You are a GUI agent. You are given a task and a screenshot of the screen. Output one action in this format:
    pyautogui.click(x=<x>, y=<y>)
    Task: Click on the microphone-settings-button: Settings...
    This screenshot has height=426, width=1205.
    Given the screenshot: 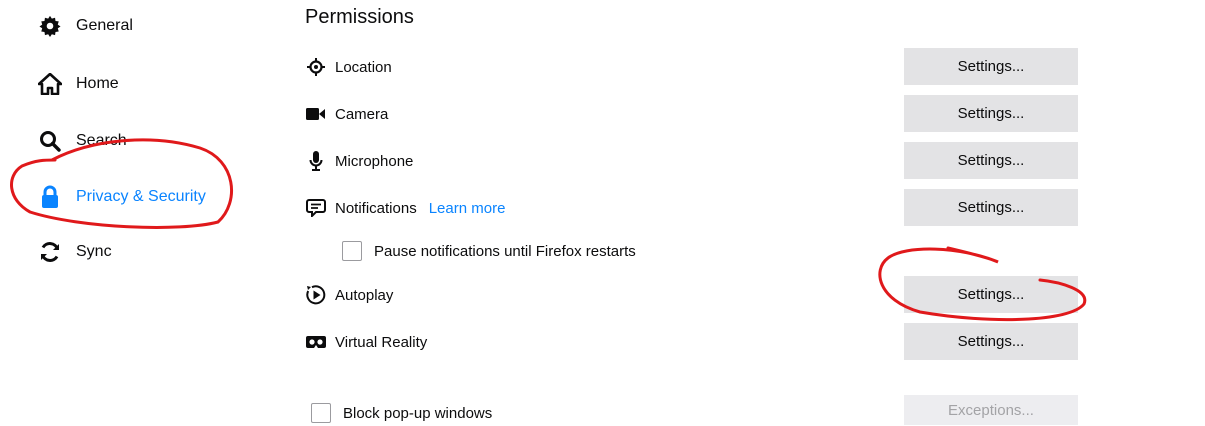 What is the action you would take?
    pyautogui.click(x=991, y=160)
    